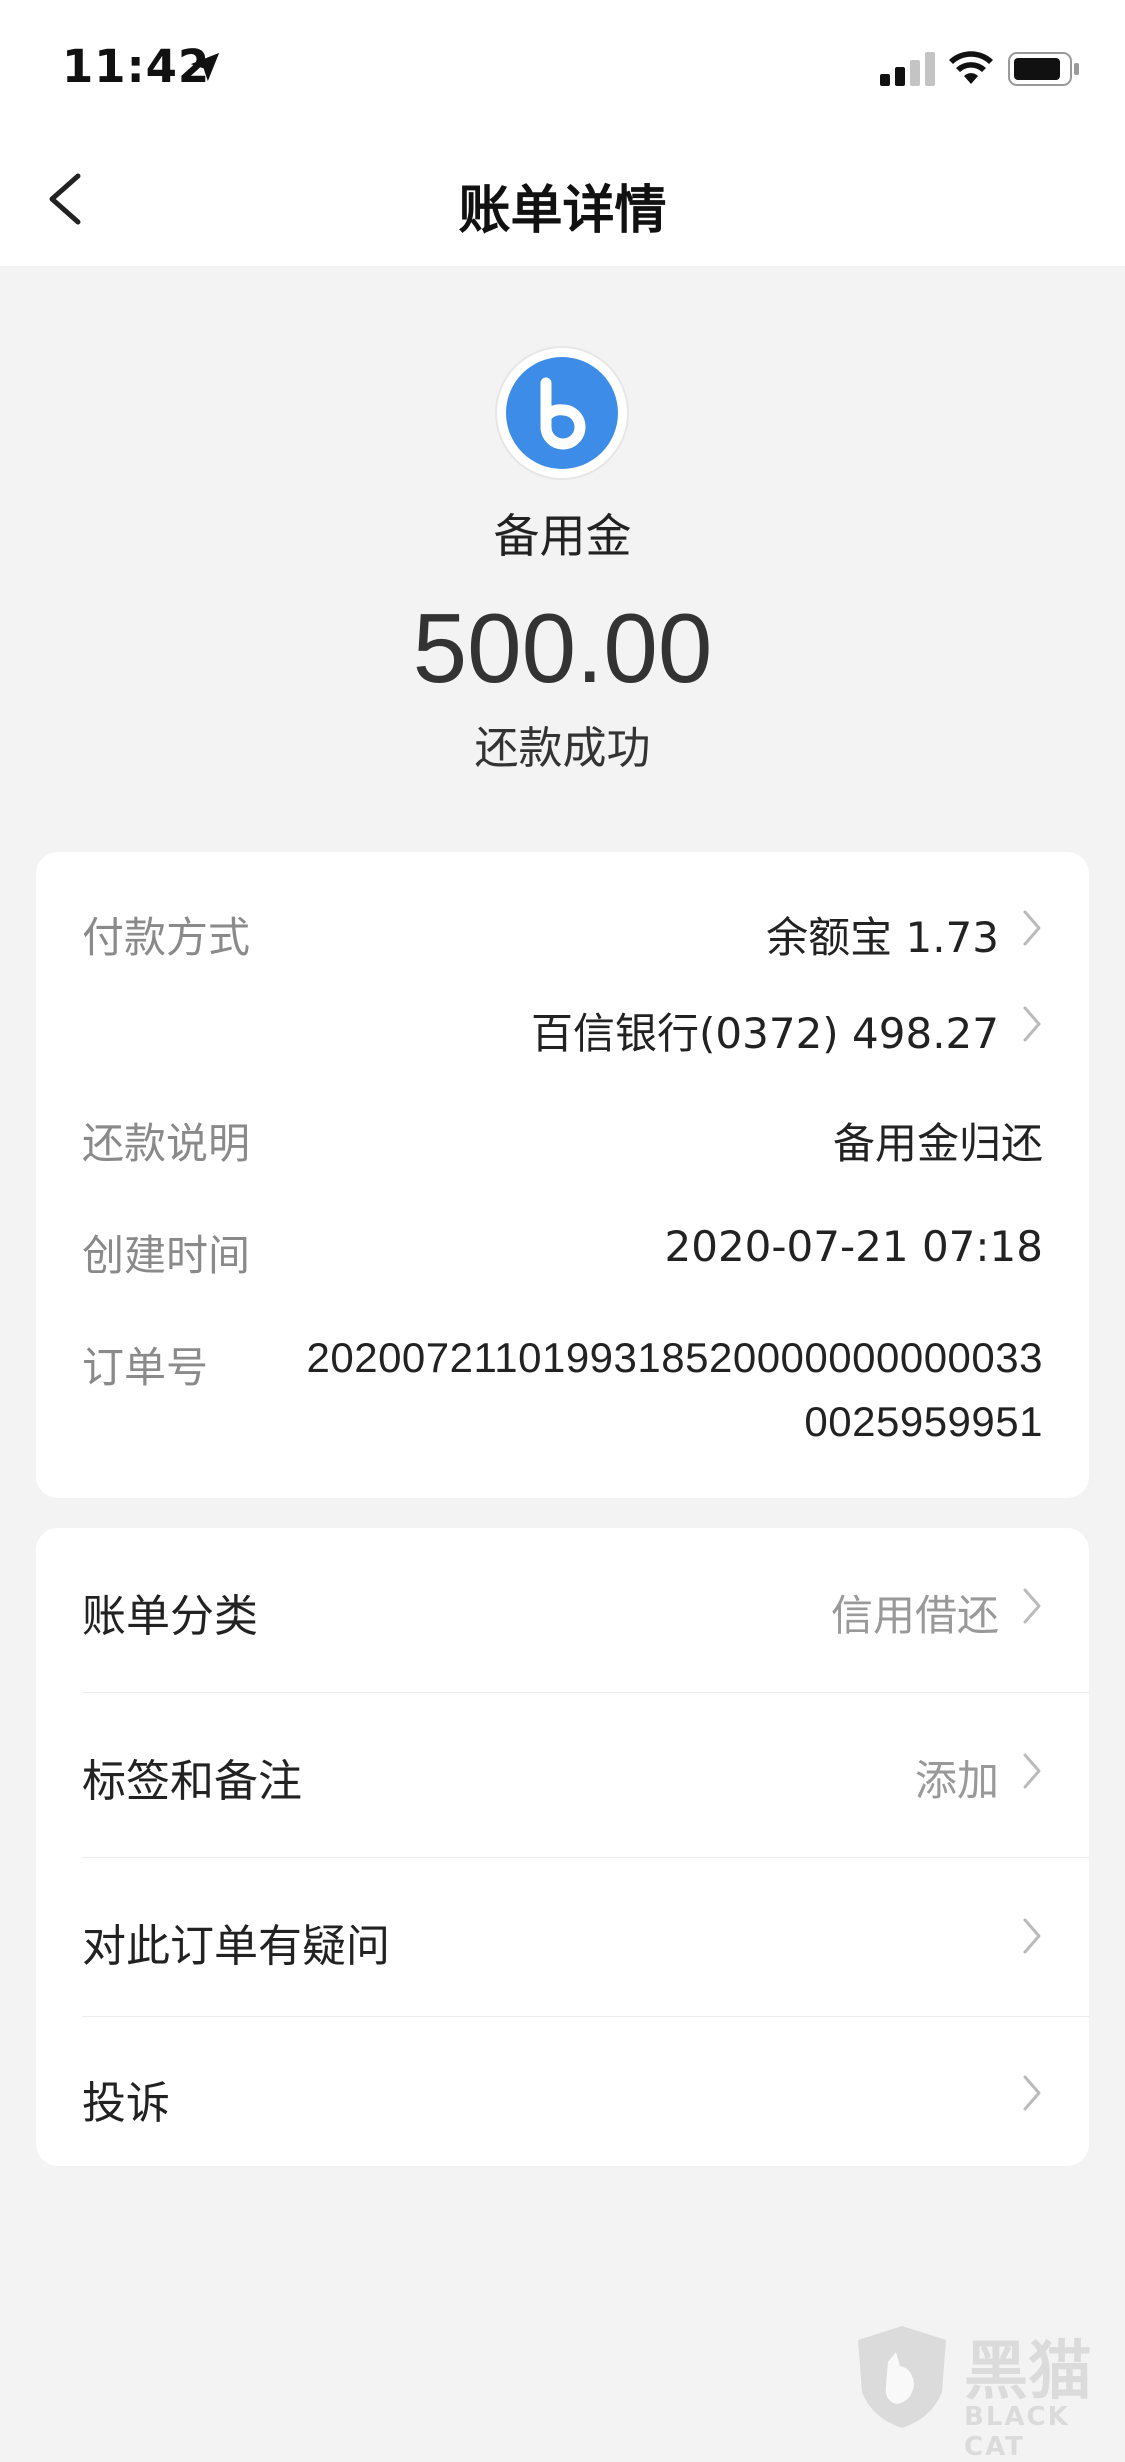 The image size is (1125, 2462). Describe the element at coordinates (192, 1781) in the screenshot. I see `row-label: 标签和备注` at that location.